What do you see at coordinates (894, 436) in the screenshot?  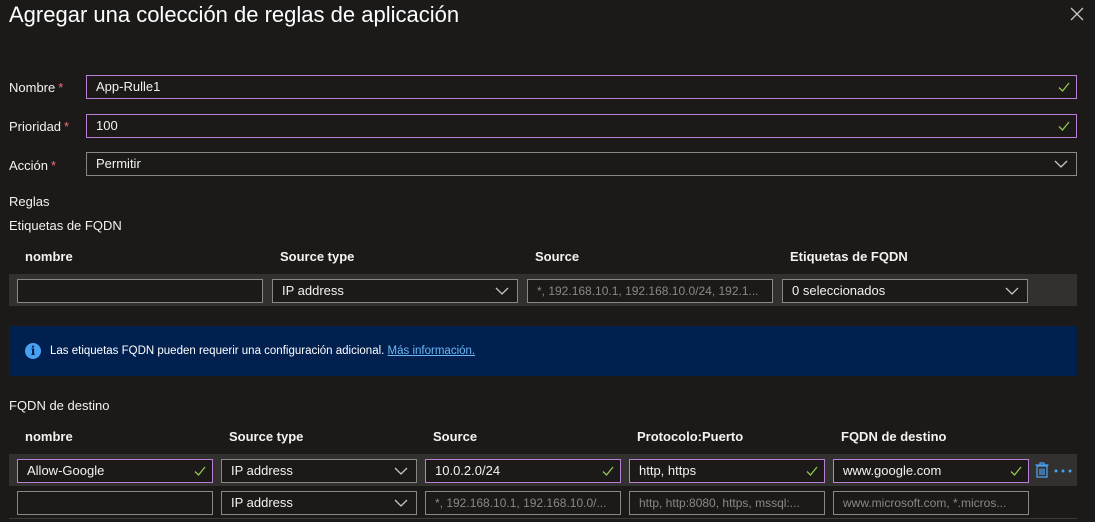 I see `header-target-fqdn: FQDN de destino` at bounding box center [894, 436].